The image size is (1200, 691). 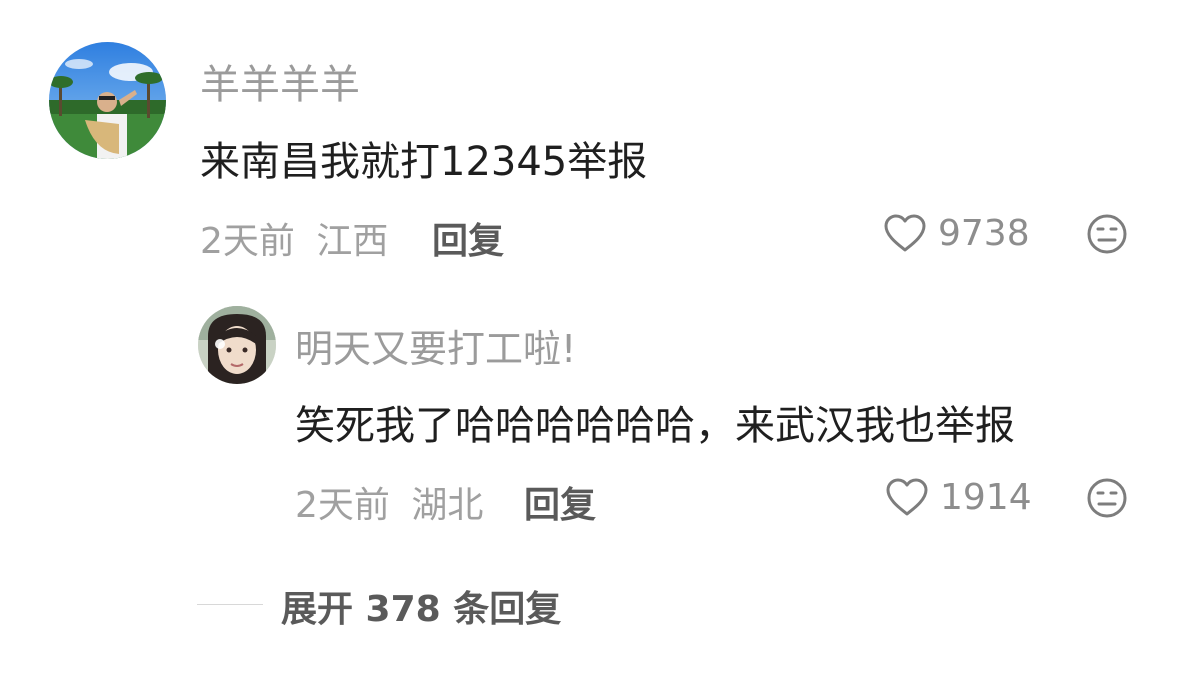 I want to click on avatar, so click(x=107, y=100).